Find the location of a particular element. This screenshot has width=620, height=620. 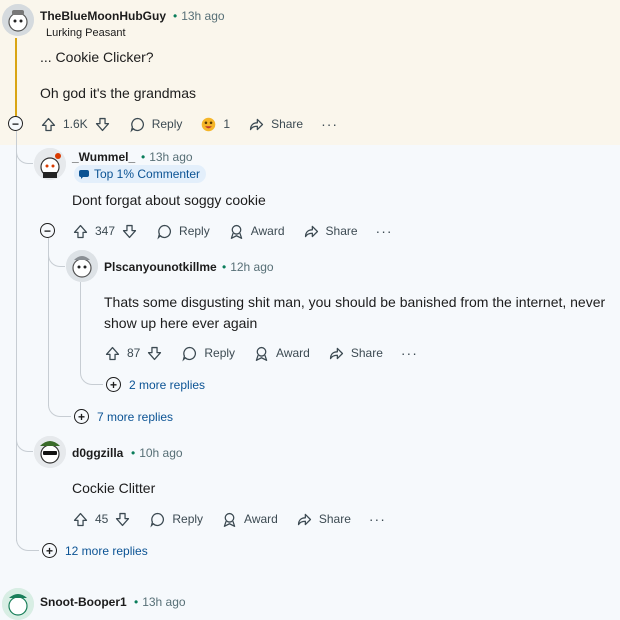

badge-label: Top 1% Commenter is located at coordinates (147, 174).